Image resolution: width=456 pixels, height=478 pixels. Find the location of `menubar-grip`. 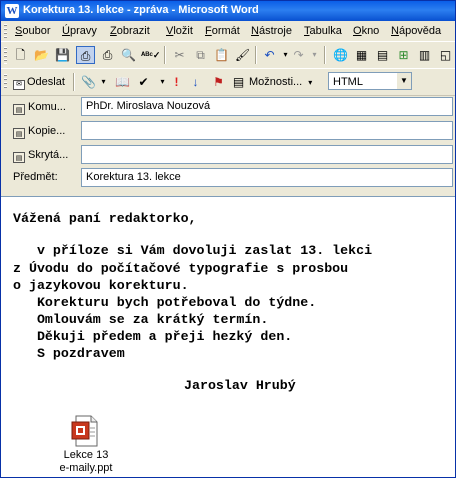

menubar-grip is located at coordinates (5, 31).